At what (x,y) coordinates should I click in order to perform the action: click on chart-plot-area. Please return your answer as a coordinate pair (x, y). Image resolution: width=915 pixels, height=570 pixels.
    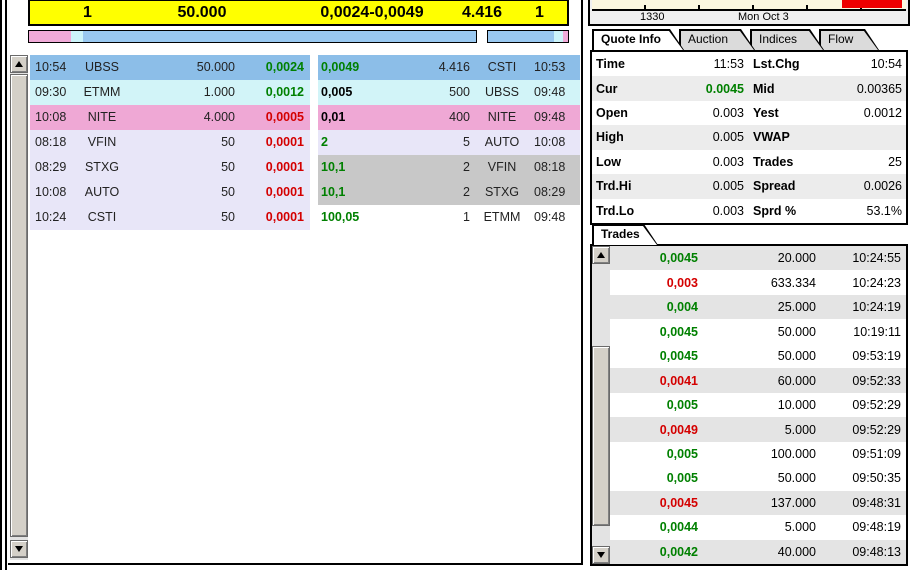
    Looking at the image, I should click on (749, 5).